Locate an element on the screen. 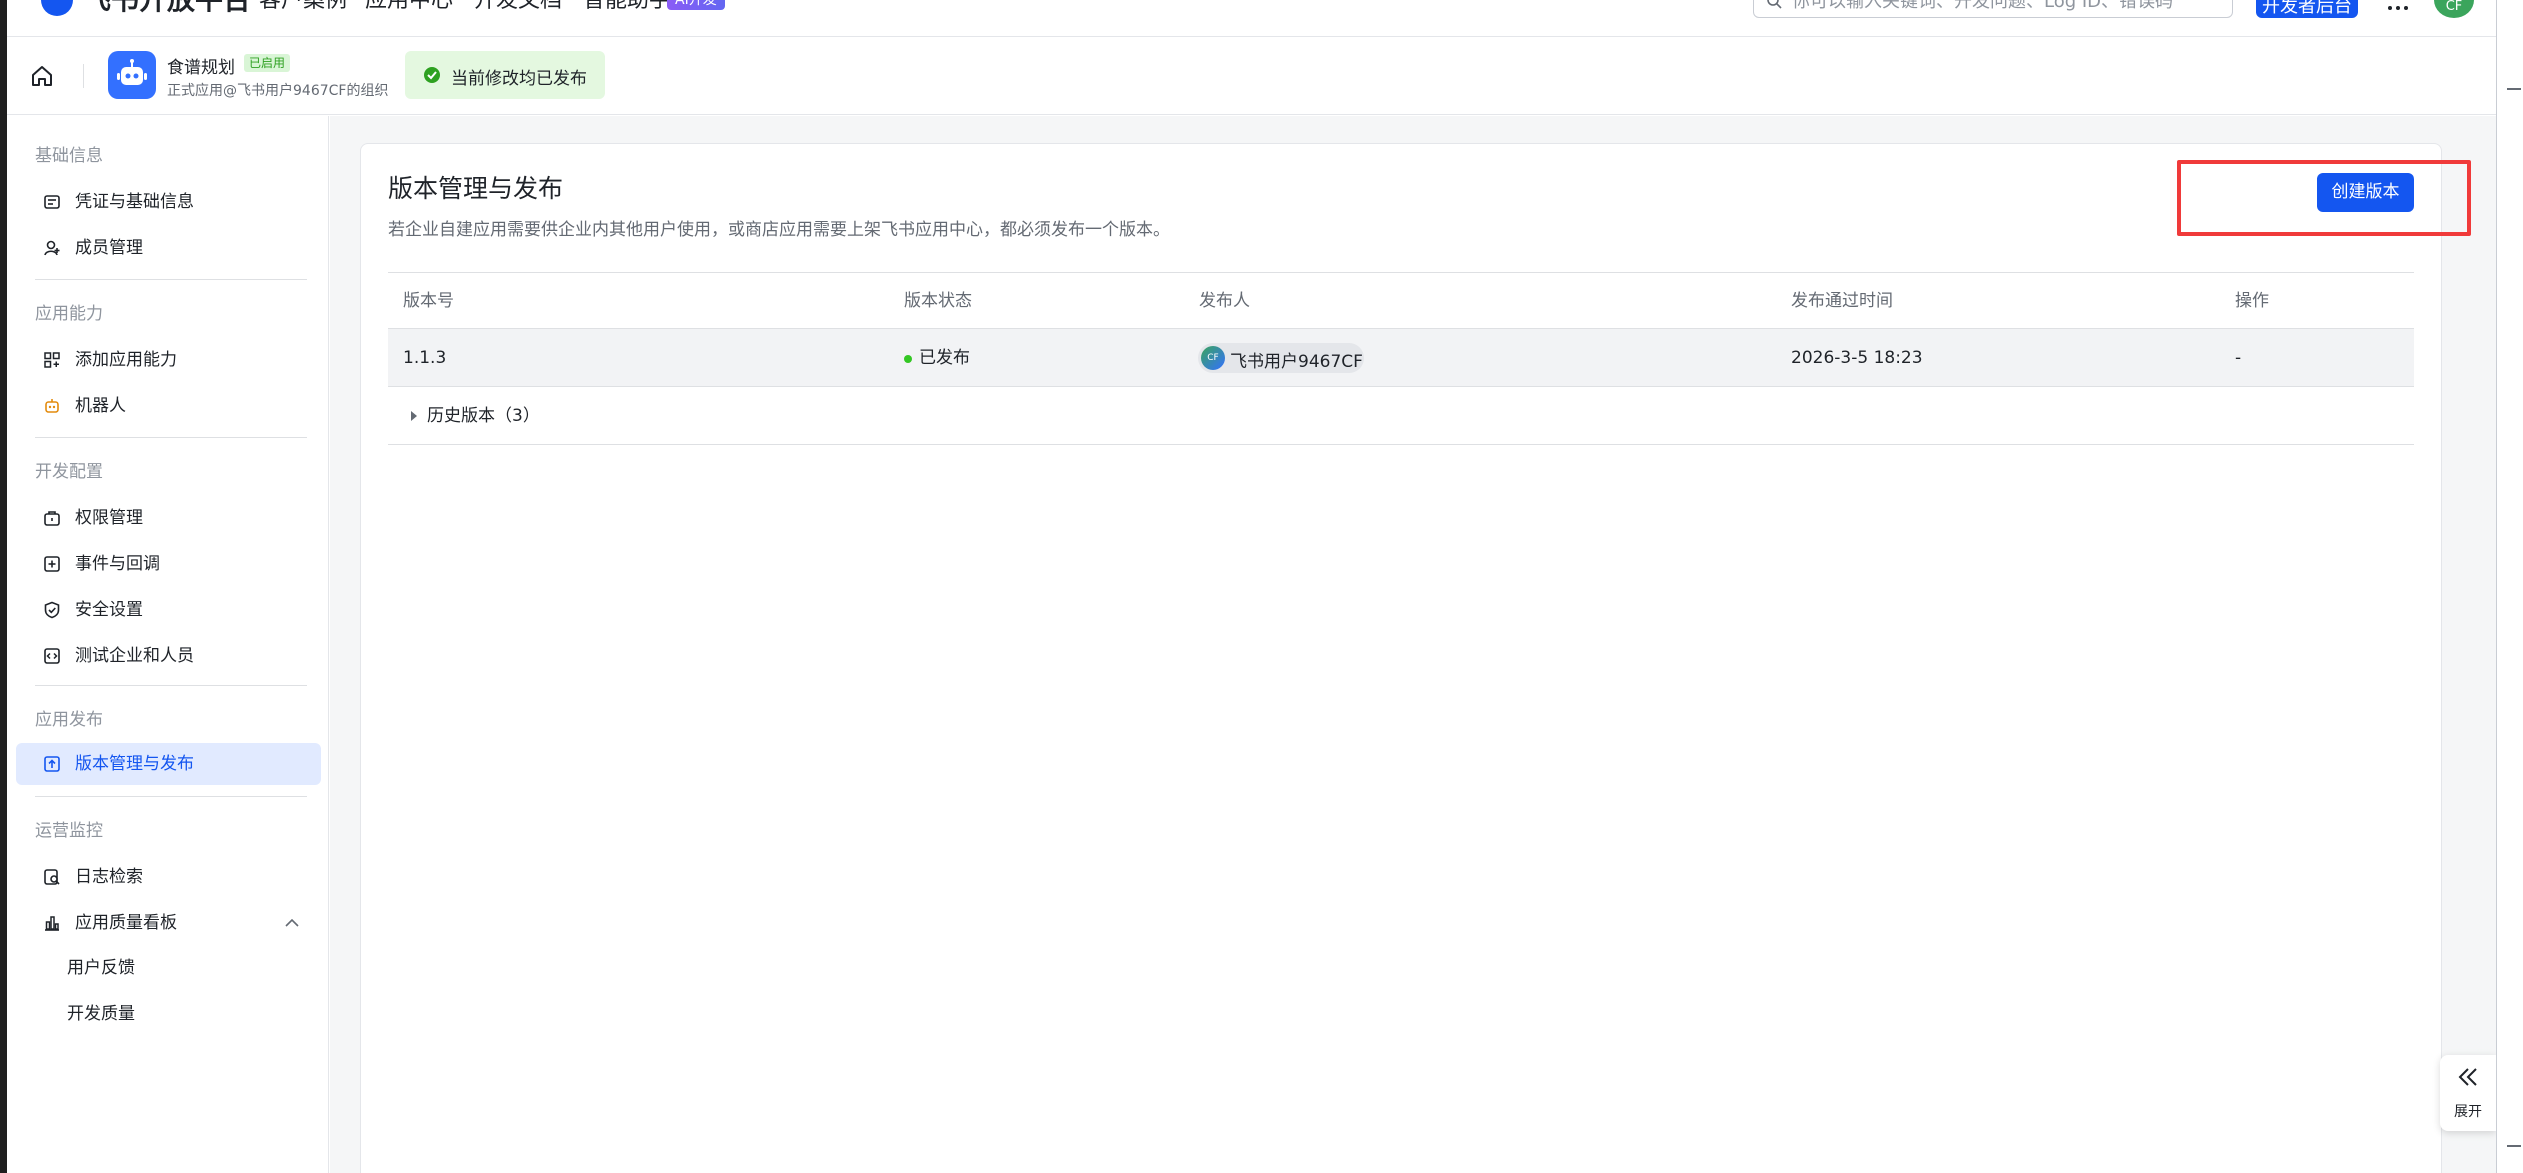 The height and width of the screenshot is (1173, 2523). table-header: 版本号 版本状态 发布人 发布通过时间 操作 is located at coordinates (1401, 300).